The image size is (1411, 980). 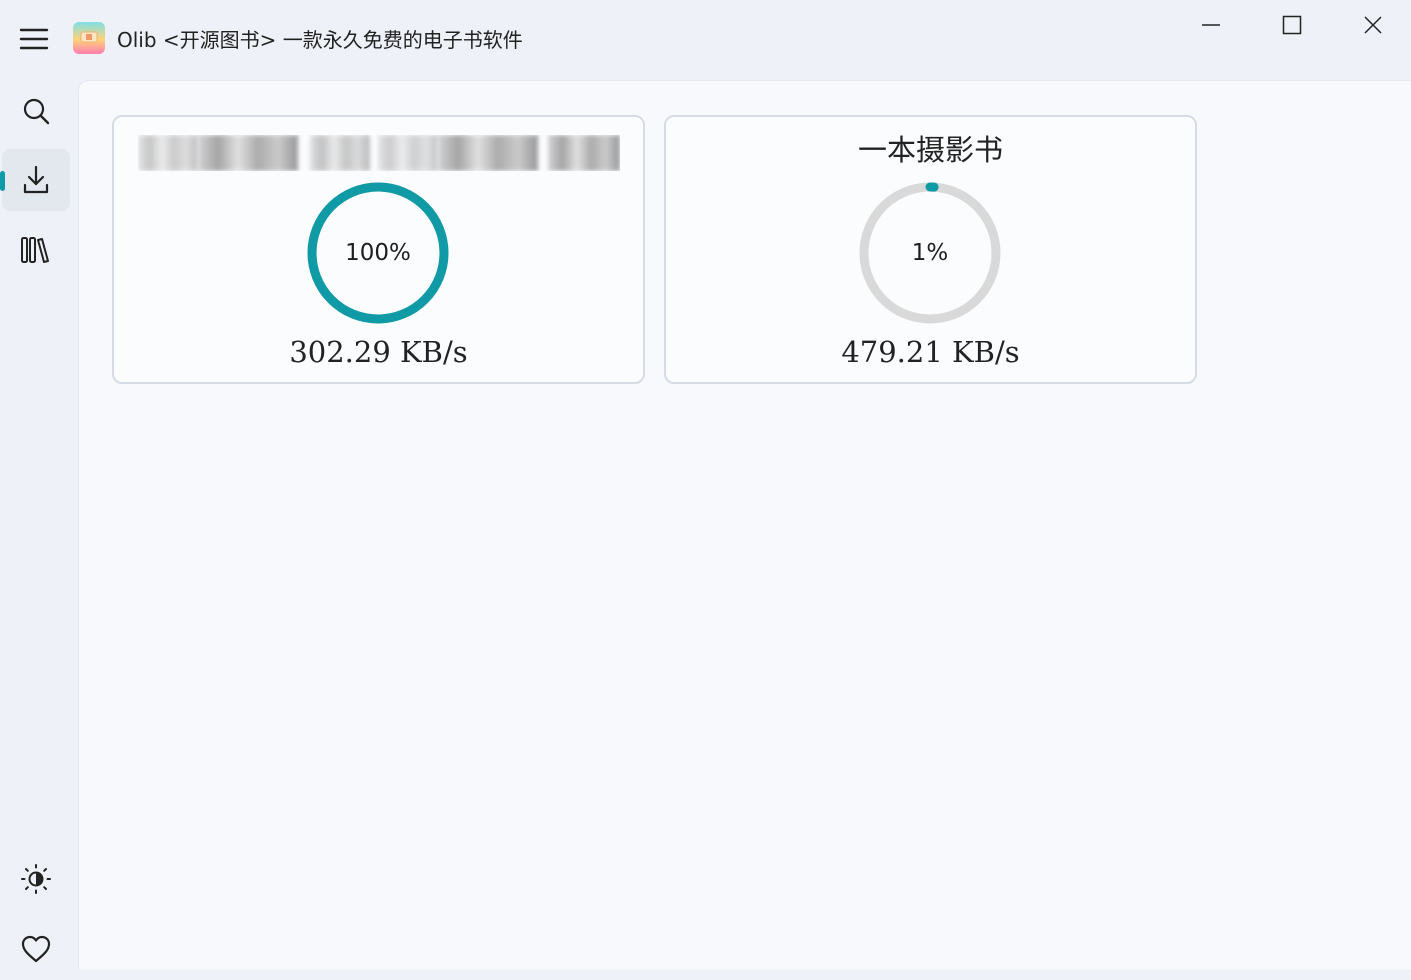 I want to click on heart-icon, so click(x=36, y=949).